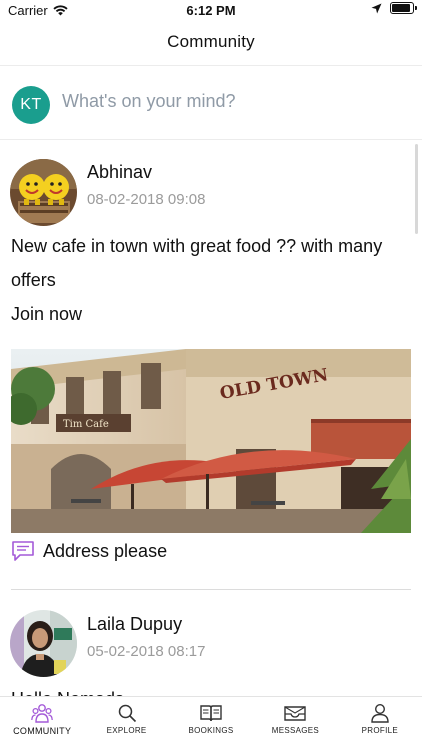 The image size is (422, 750). Describe the element at coordinates (146, 199) in the screenshot. I see `post-timestamp: 08-02-2018 09:08` at that location.